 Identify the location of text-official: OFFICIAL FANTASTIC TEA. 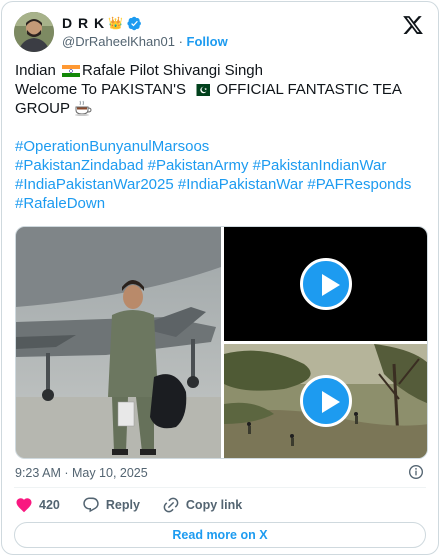
(309, 89).